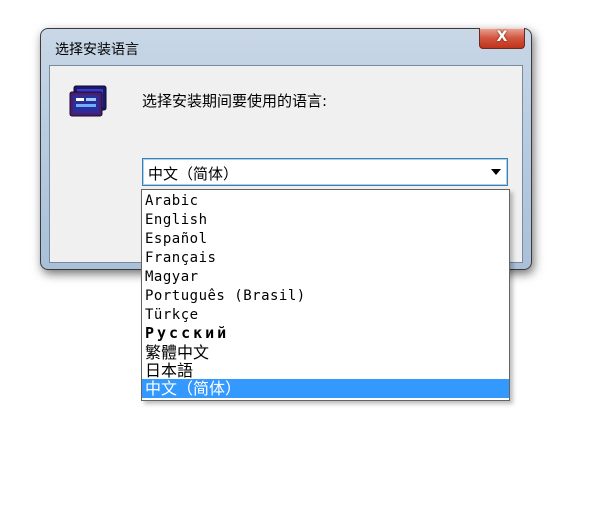  I want to click on monitor-icon, so click(88, 101).